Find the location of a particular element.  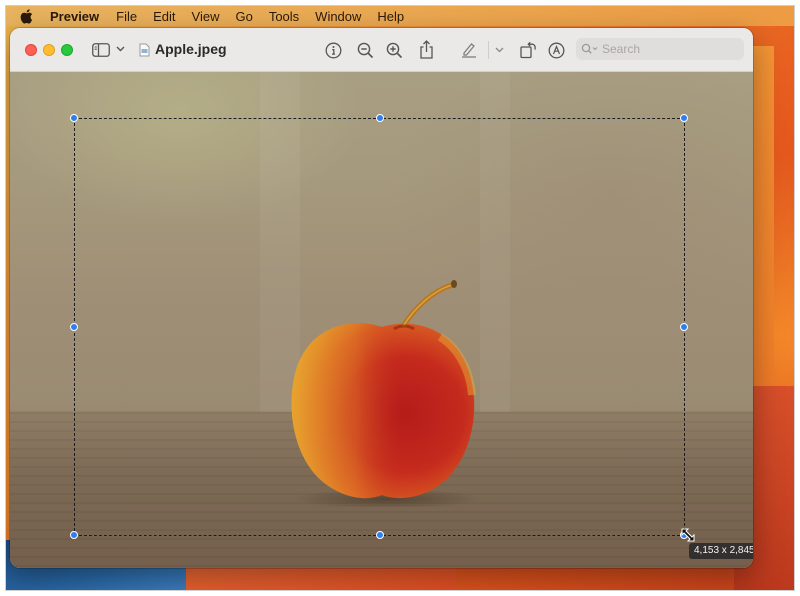

zoom-out-icon is located at coordinates (365, 50).